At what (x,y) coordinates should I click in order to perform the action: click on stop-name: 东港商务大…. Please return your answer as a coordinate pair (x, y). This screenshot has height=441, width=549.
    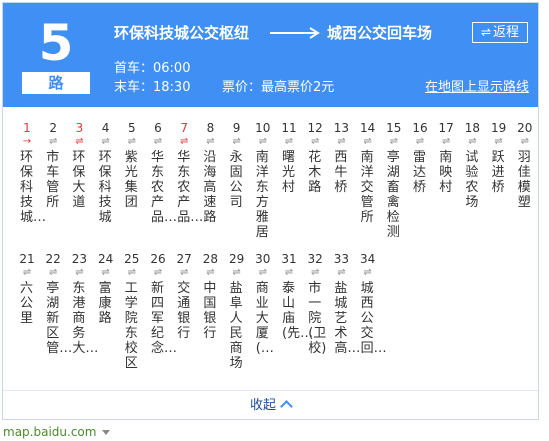
    Looking at the image, I should click on (85, 318).